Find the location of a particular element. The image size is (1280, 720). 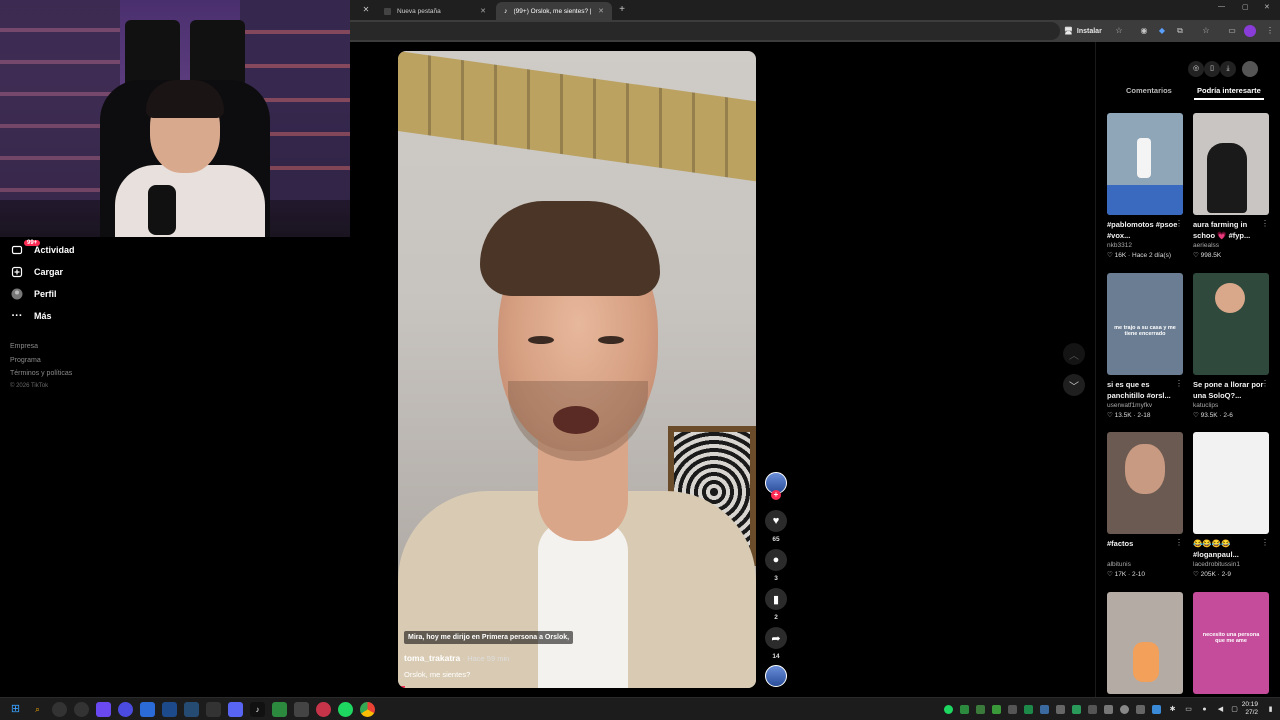

card-username: userwatf1myfkv is located at coordinates (1145, 405).